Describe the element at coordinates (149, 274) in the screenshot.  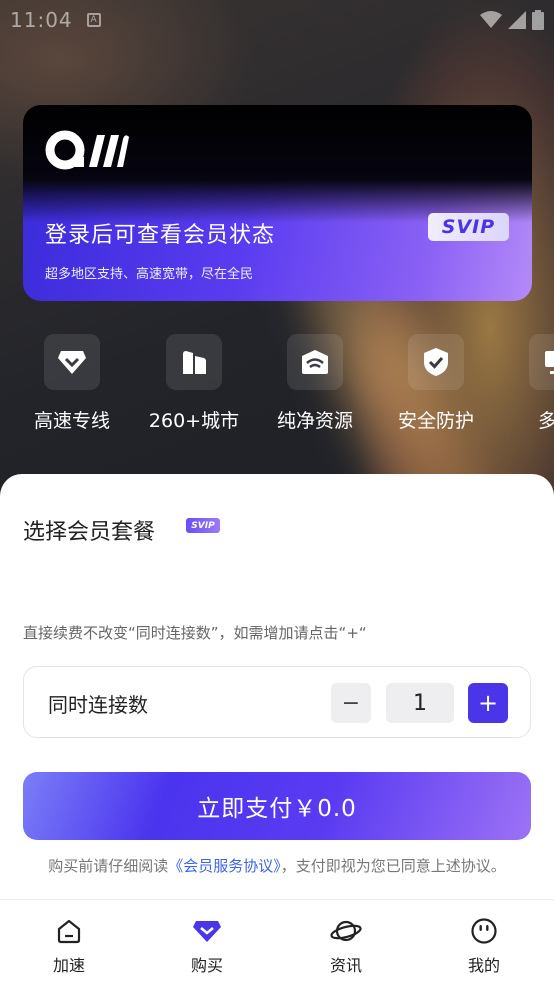
I see `member-card-subtitle: 超多地区支持、高速宽带，尽在全民` at that location.